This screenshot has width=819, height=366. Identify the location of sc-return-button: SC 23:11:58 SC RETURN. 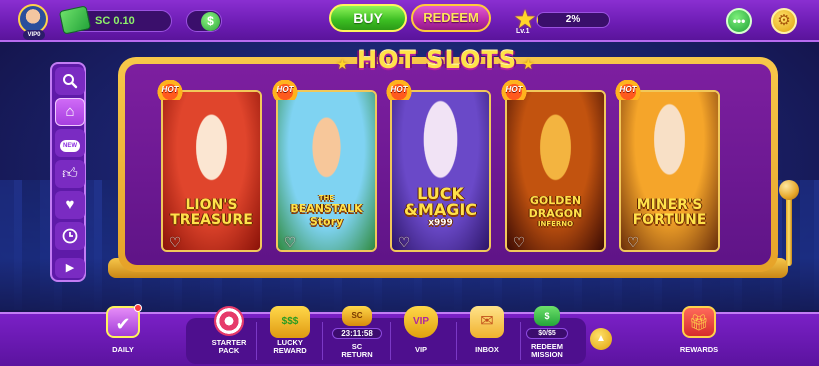
(357, 335).